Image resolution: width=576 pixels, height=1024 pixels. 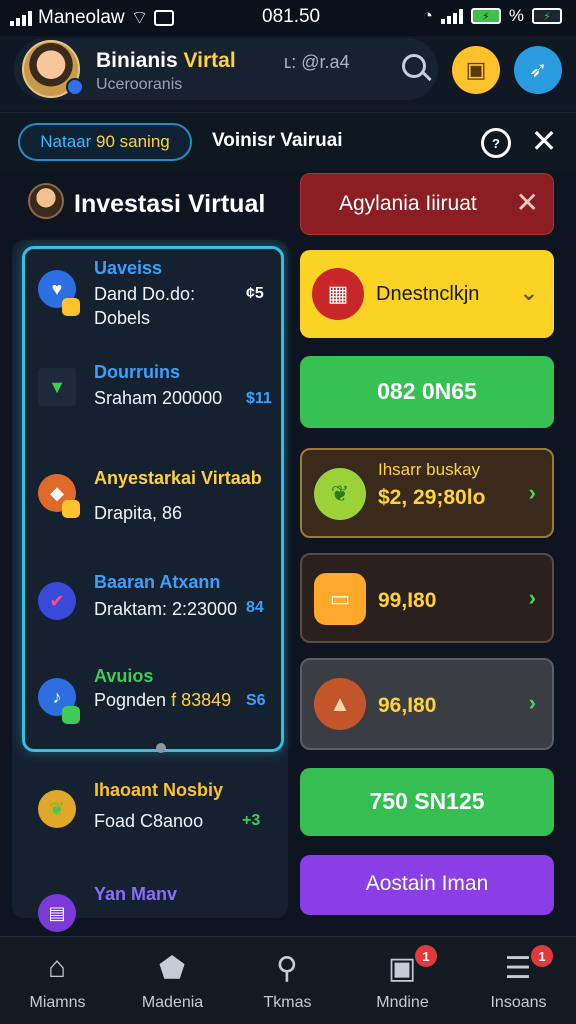 I want to click on profile-handle: ʟ: @r.a4, so click(x=317, y=62).